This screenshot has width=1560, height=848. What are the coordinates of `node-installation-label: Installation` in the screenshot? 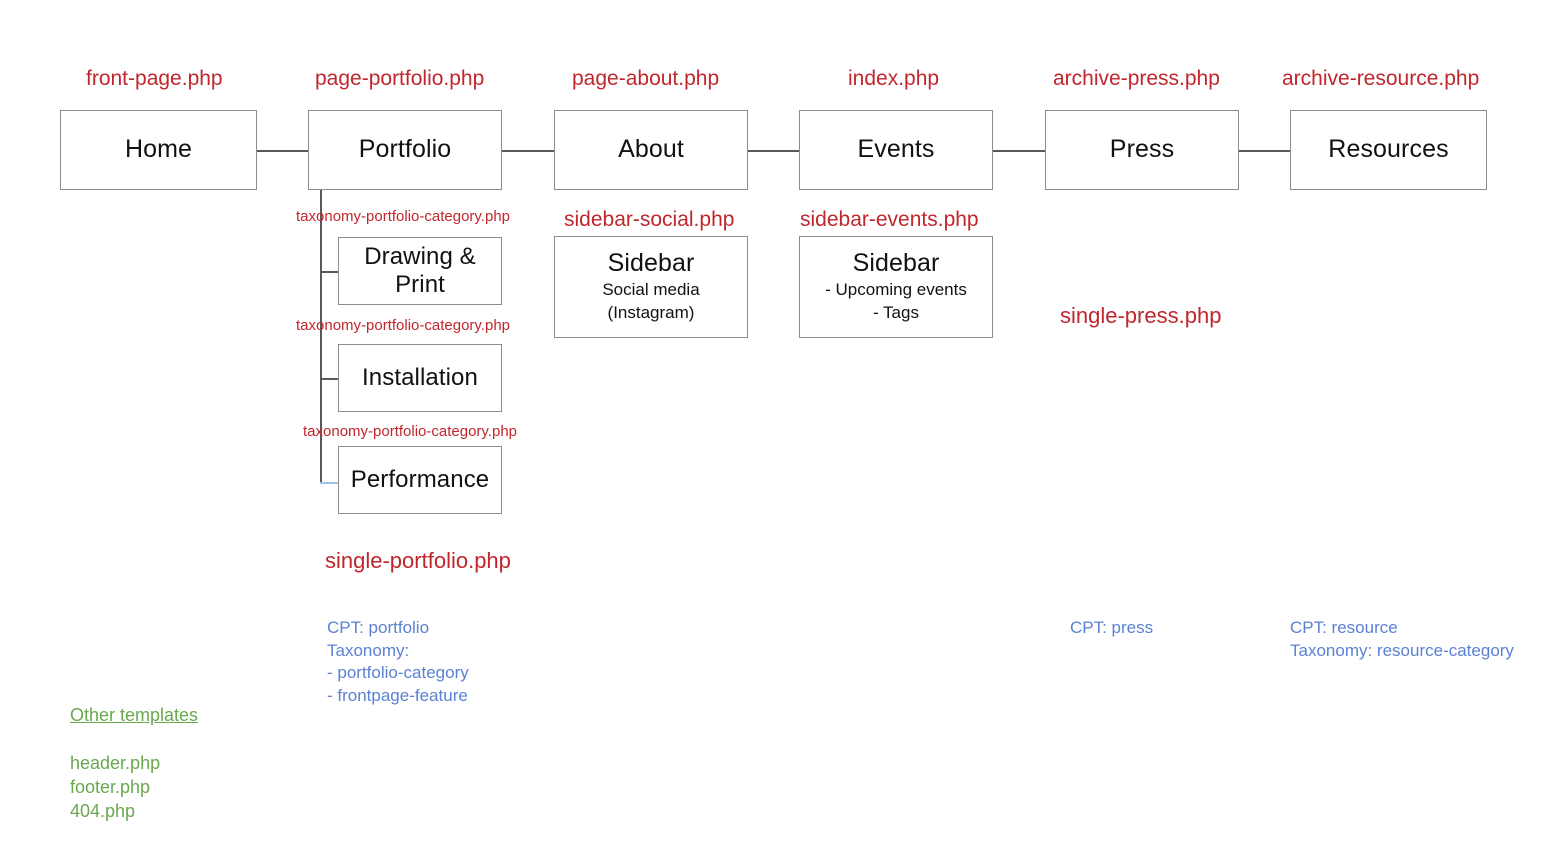 It's located at (420, 377).